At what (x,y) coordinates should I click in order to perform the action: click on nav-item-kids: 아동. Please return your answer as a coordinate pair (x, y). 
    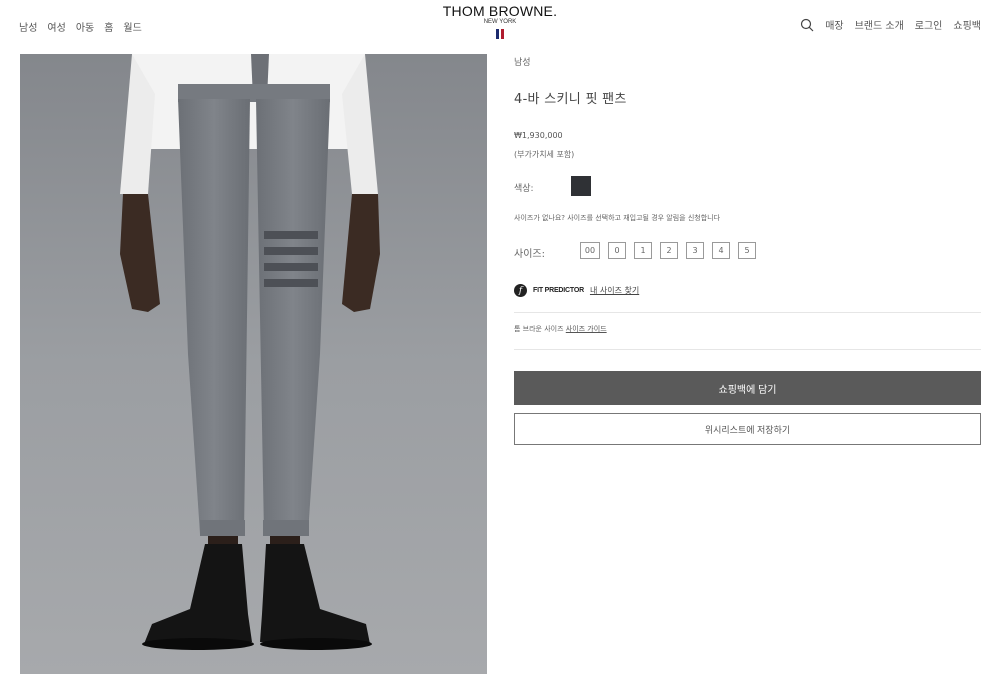
    Looking at the image, I should click on (85, 26).